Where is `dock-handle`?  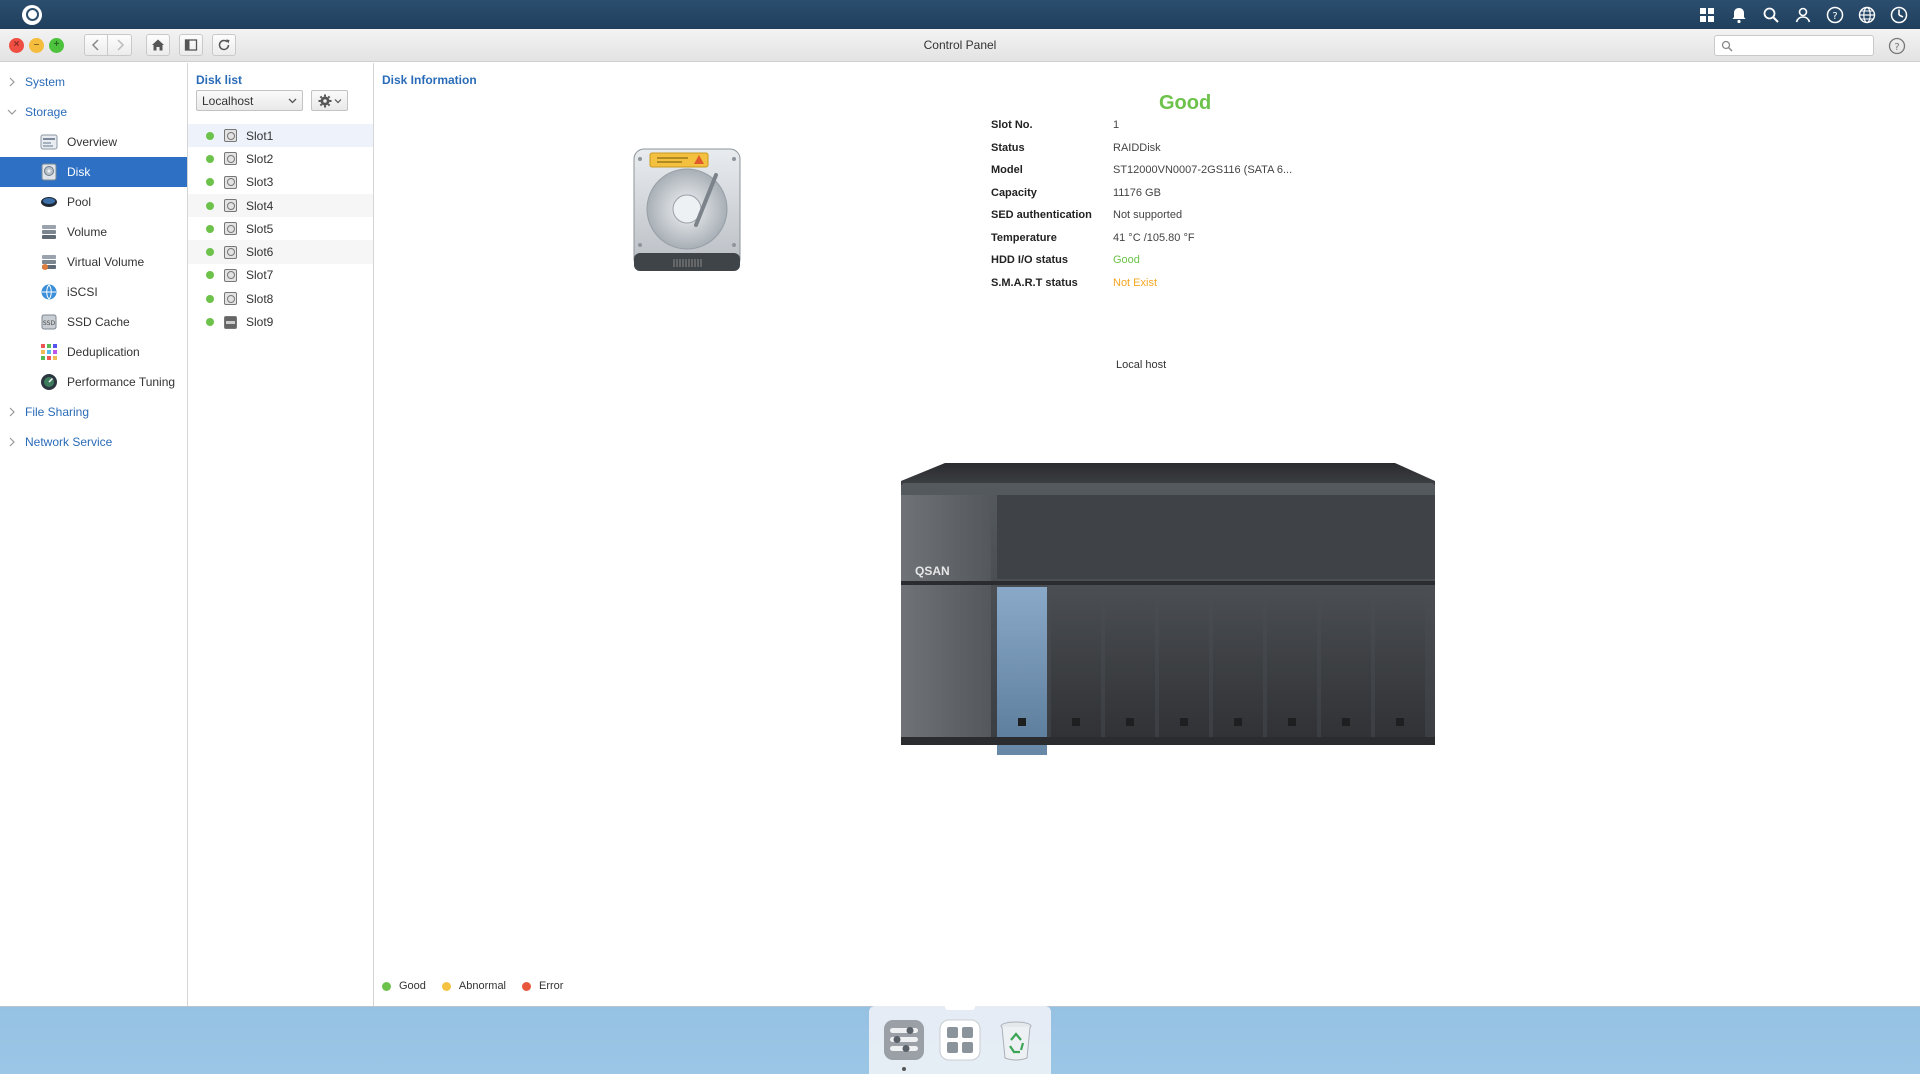 dock-handle is located at coordinates (960, 1007).